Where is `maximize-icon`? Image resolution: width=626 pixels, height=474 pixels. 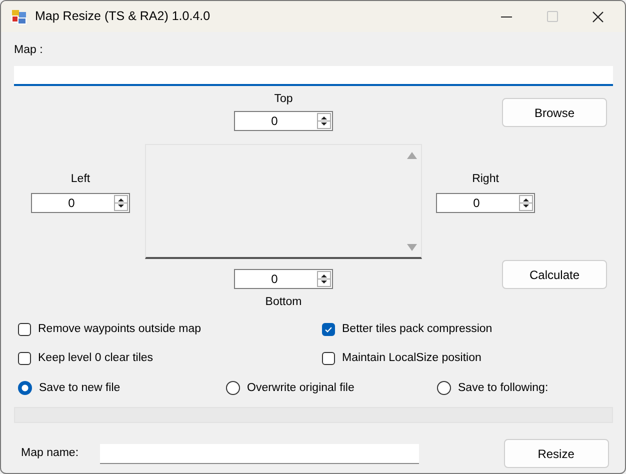
maximize-icon is located at coordinates (552, 16).